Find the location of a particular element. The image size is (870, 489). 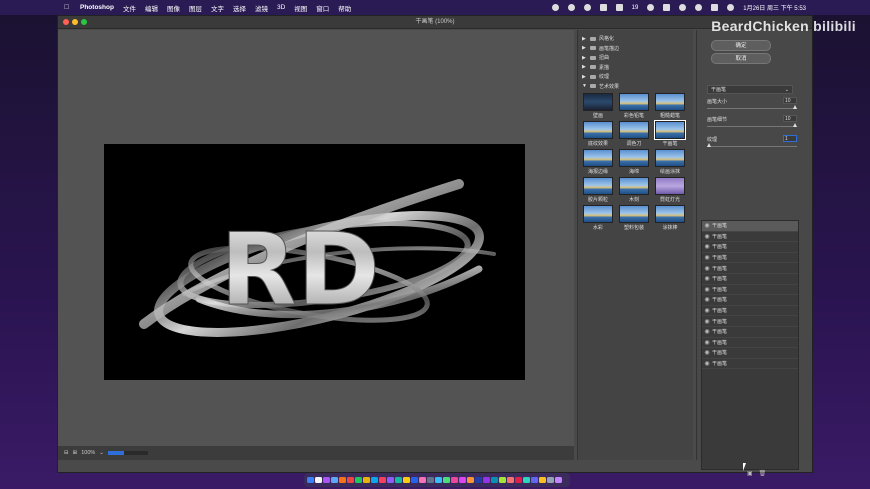

control-icon is located at coordinates (651, 7).